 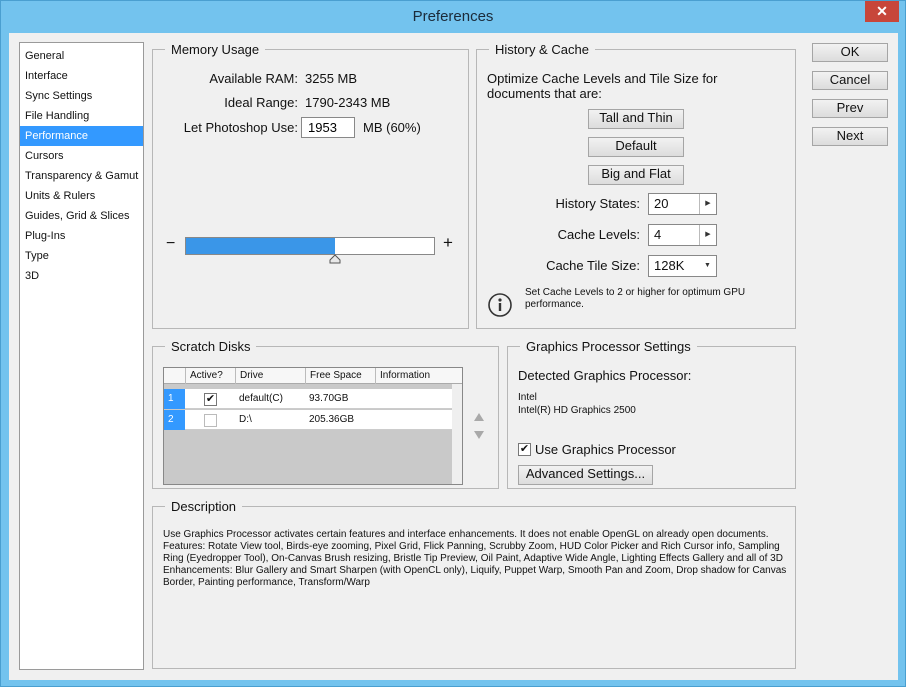 I want to click on move-up-arrow-icon, so click(x=479, y=417).